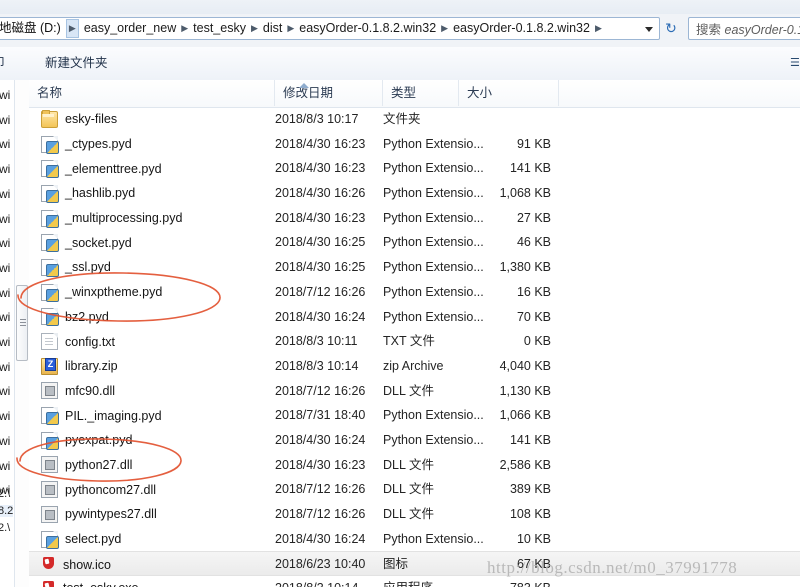 The width and height of the screenshot is (800, 587). I want to click on file-name-cell: _multiprocessing.pyd, so click(111, 218).